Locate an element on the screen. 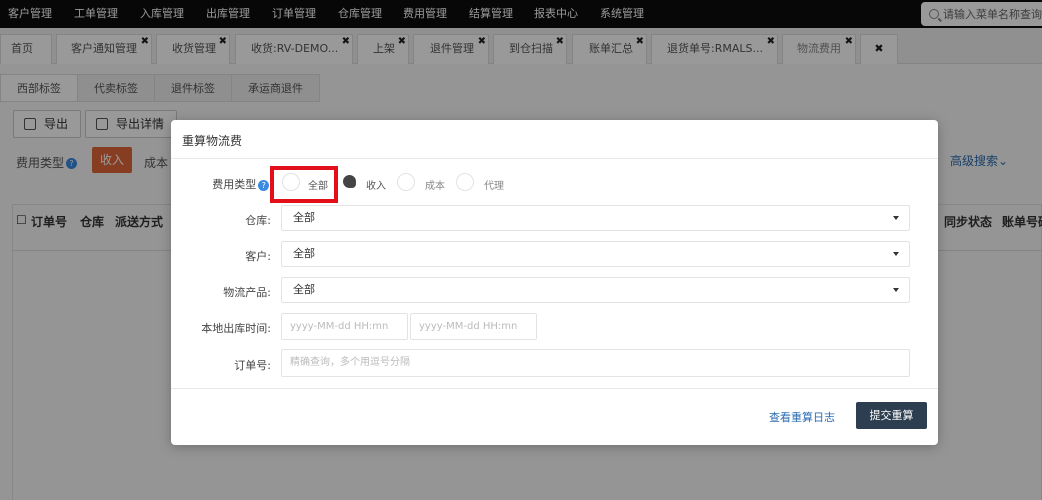  start-time-placeholder: yyyy-MM-dd HH:mn is located at coordinates (339, 326).